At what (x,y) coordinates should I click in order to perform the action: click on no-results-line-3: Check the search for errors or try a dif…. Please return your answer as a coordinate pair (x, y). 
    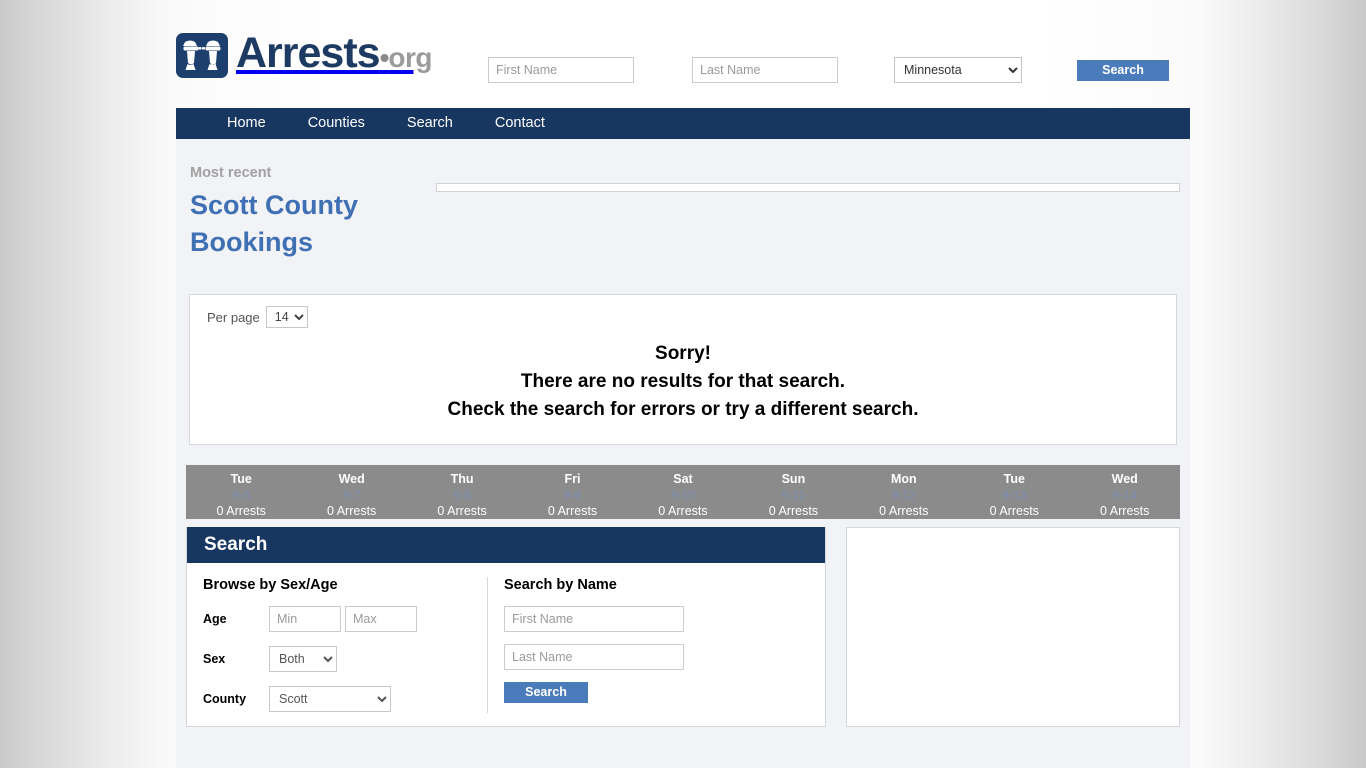
    Looking at the image, I should click on (683, 409).